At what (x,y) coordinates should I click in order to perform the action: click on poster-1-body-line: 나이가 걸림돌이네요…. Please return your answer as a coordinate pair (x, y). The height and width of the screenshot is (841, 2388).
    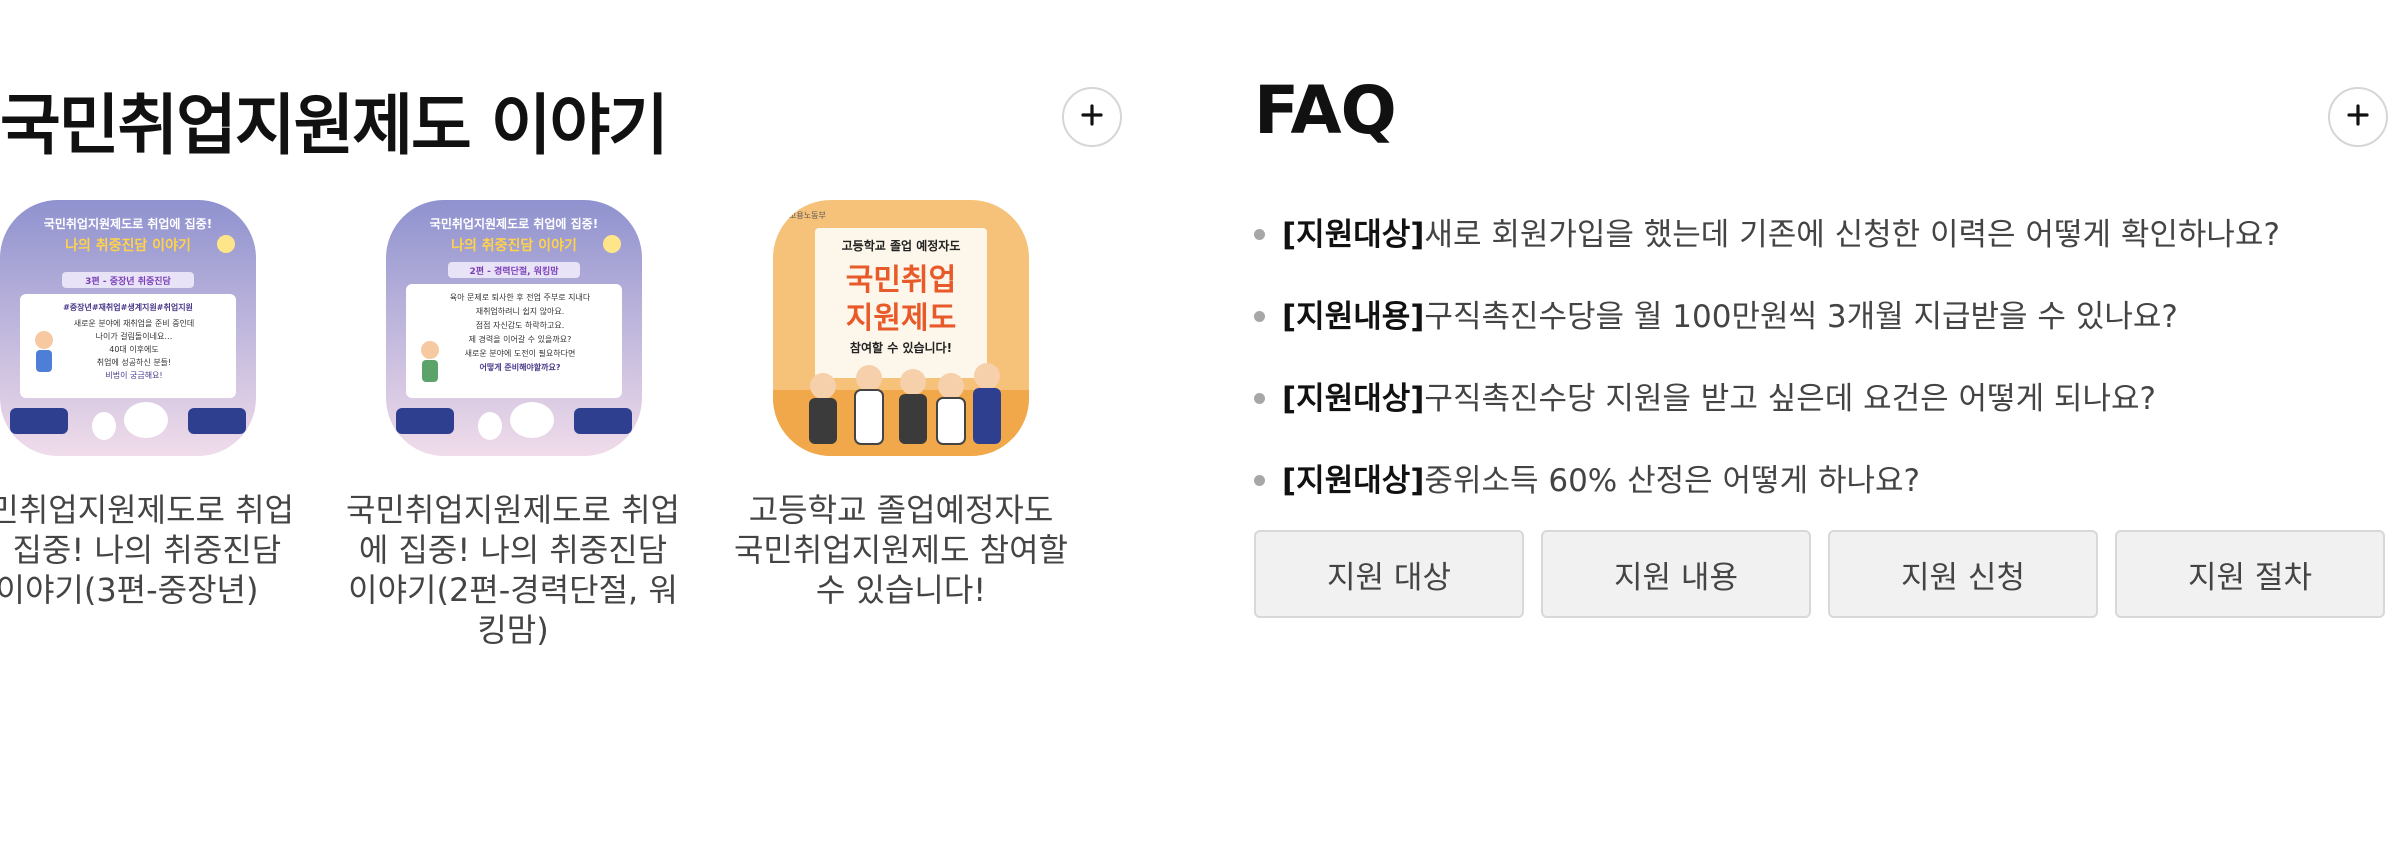
    Looking at the image, I should click on (134, 336).